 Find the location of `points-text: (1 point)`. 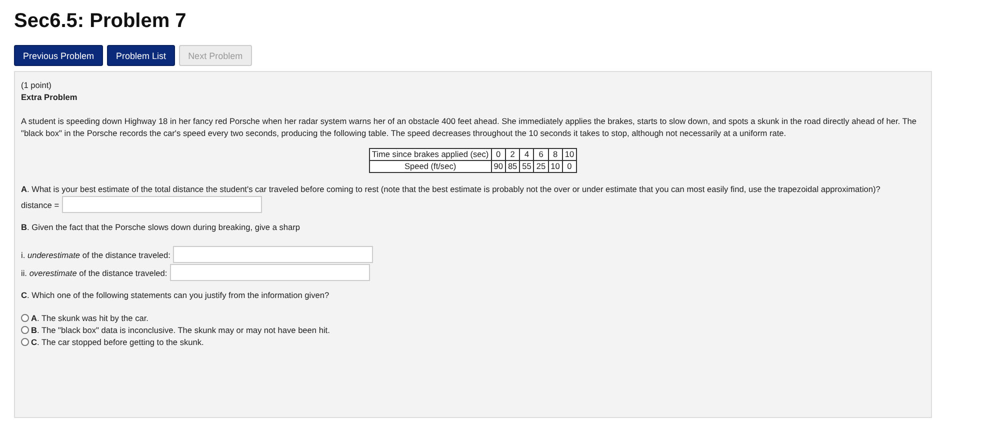

points-text: (1 point) is located at coordinates (36, 85).